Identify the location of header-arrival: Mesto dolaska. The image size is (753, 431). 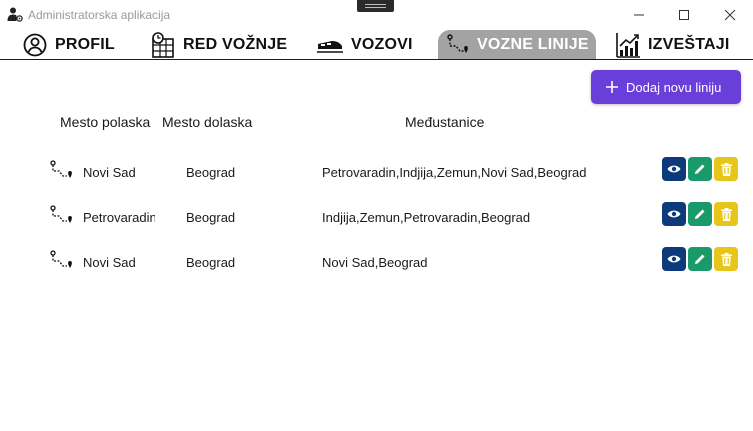
(207, 122).